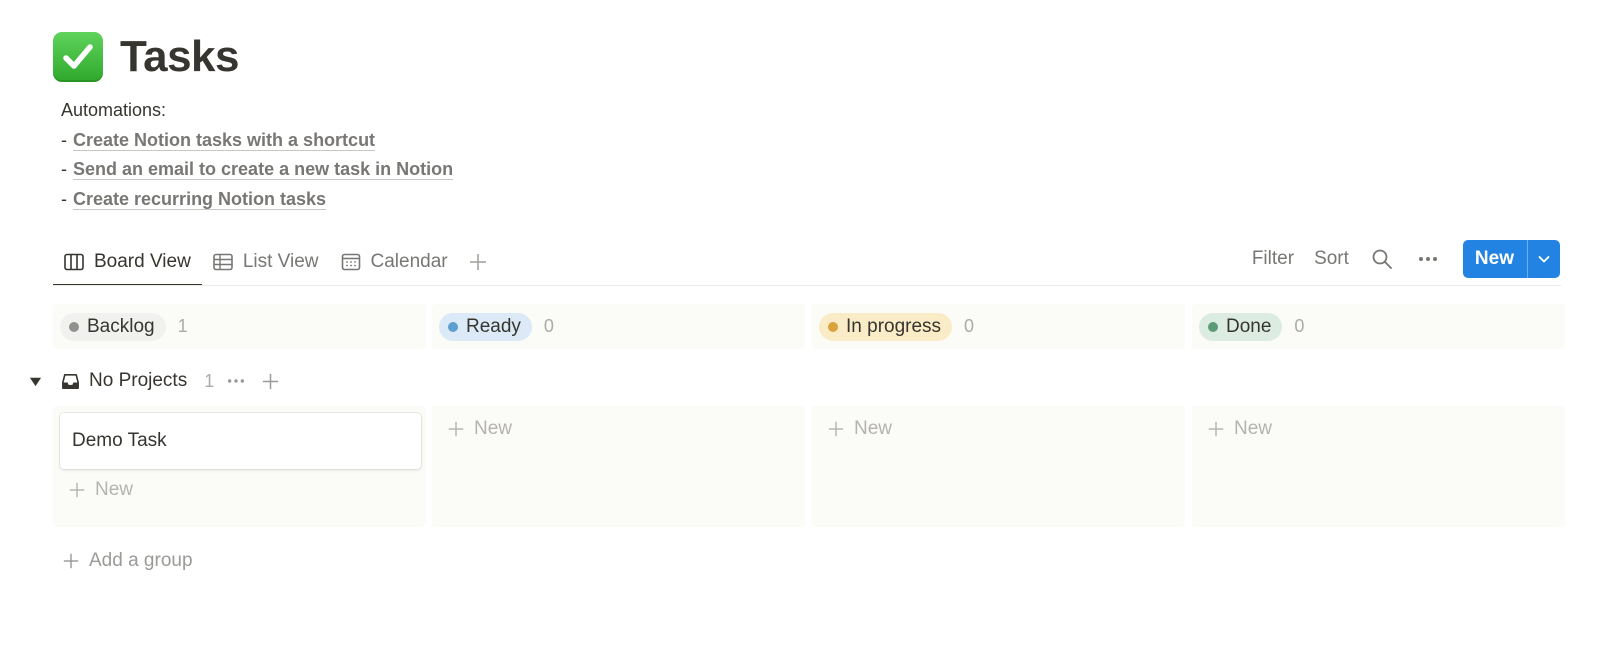 The image size is (1600, 655). What do you see at coordinates (1382, 259) in the screenshot?
I see `search-icon` at bounding box center [1382, 259].